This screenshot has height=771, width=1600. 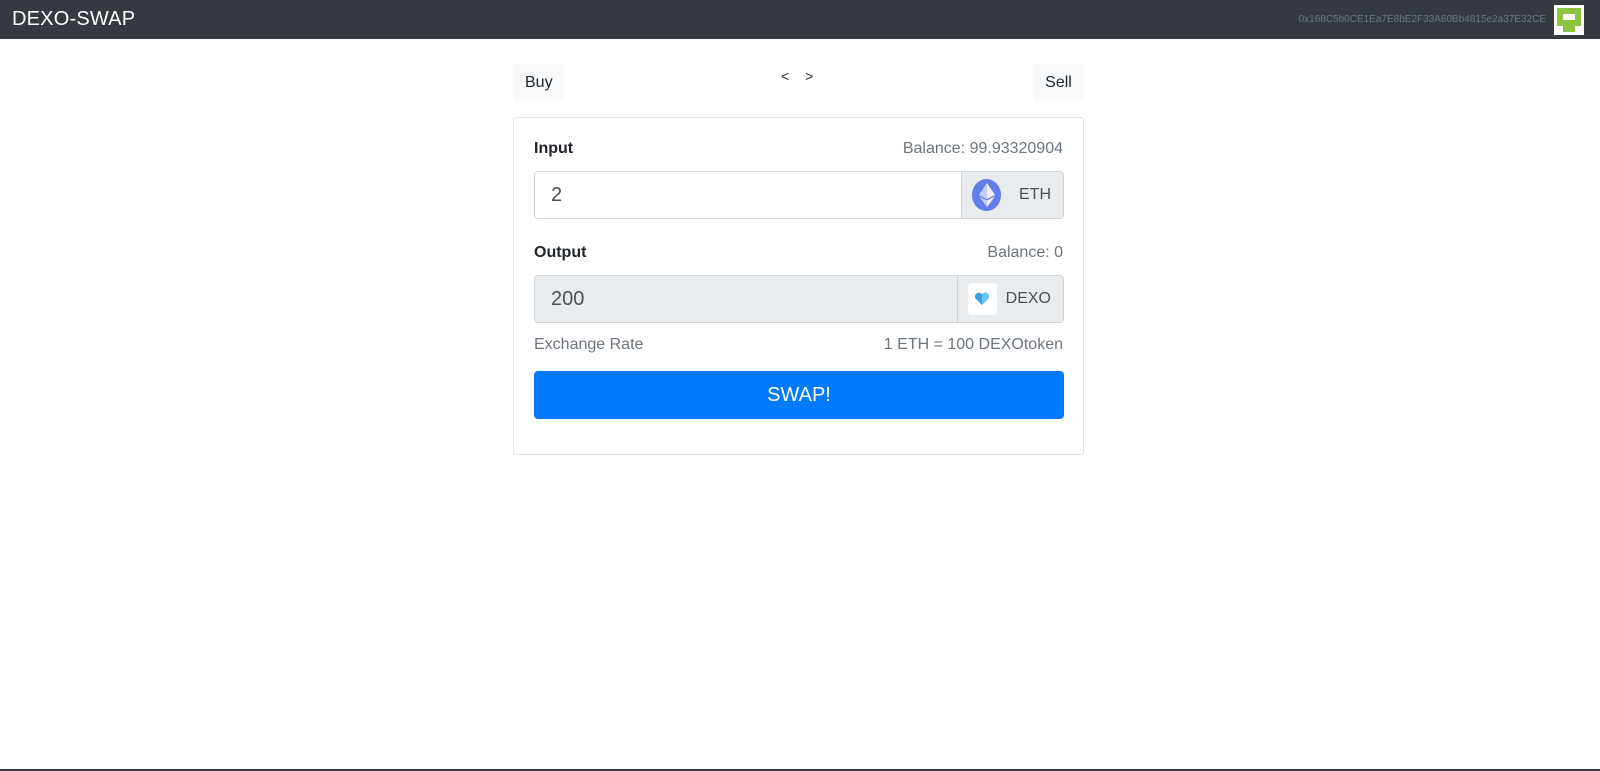 I want to click on input-group: ETH, so click(x=799, y=195).